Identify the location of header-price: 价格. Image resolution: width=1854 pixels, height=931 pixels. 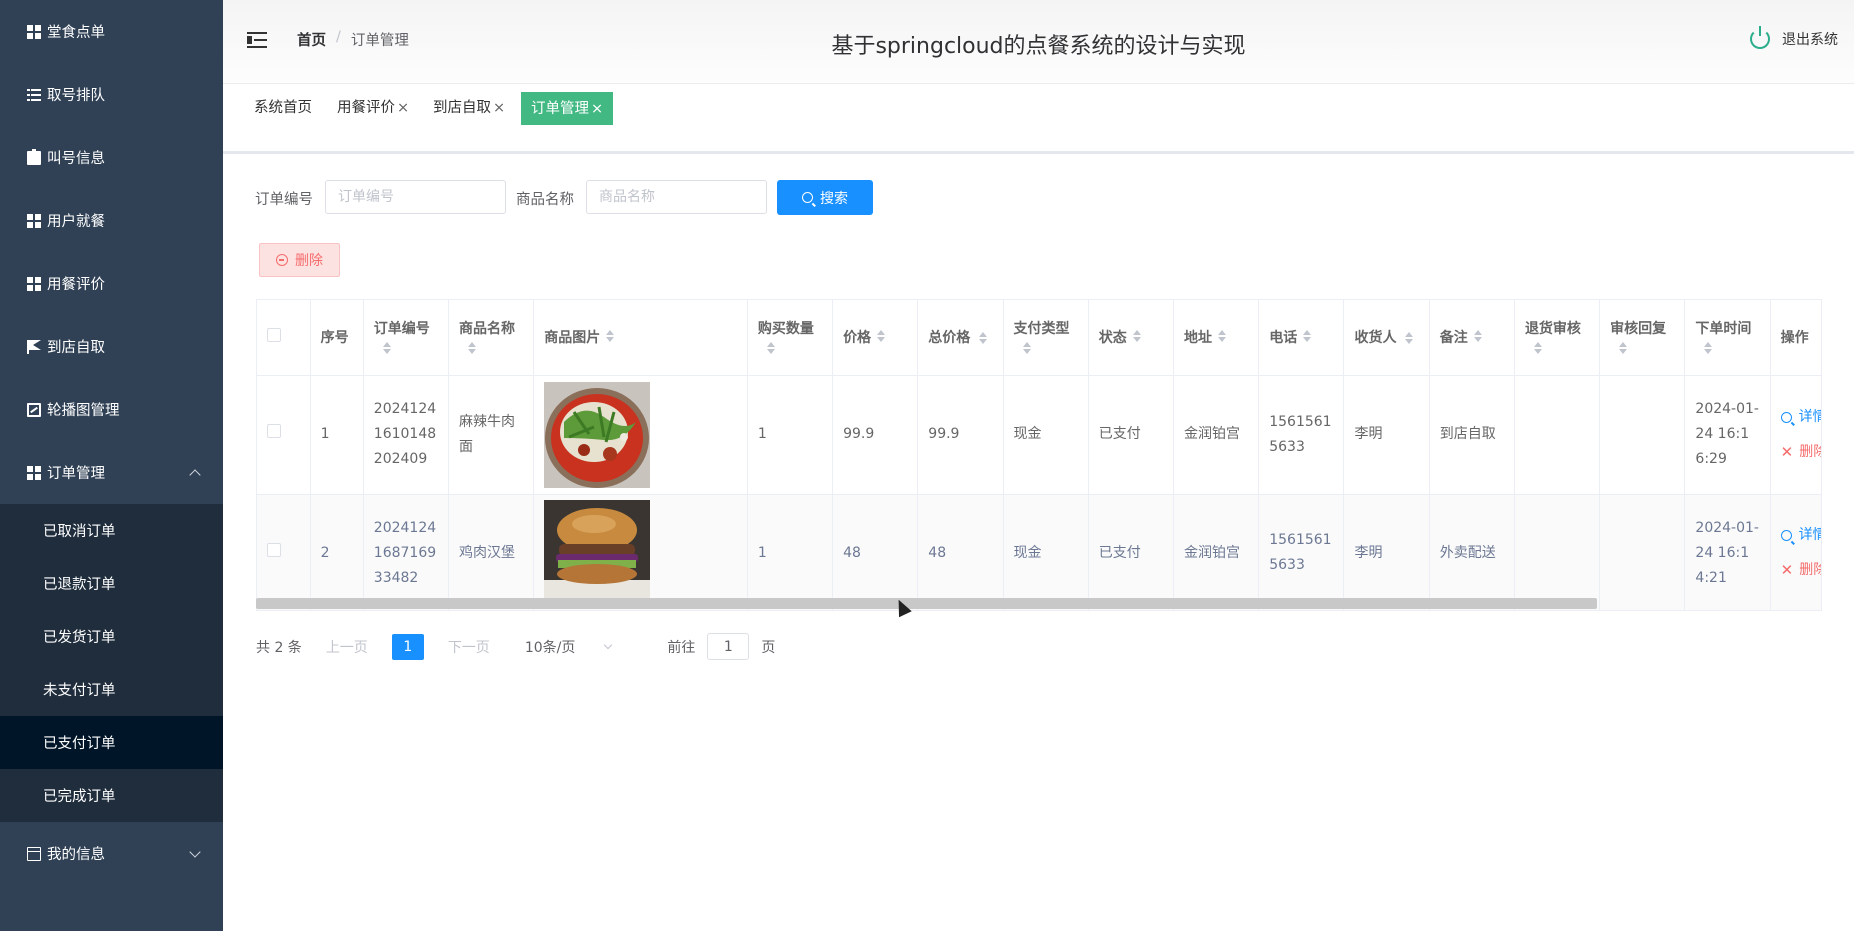
(875, 338).